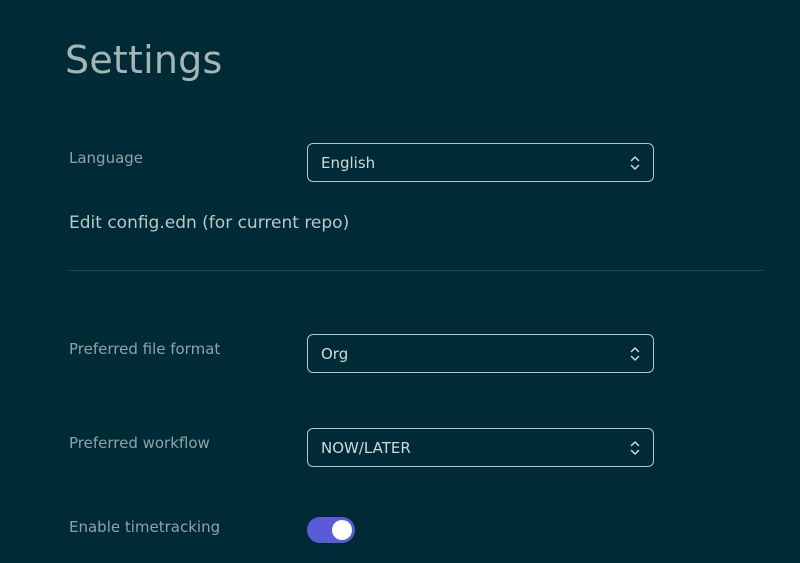  I want to click on timetracking-label: Enable timetracking, so click(145, 527).